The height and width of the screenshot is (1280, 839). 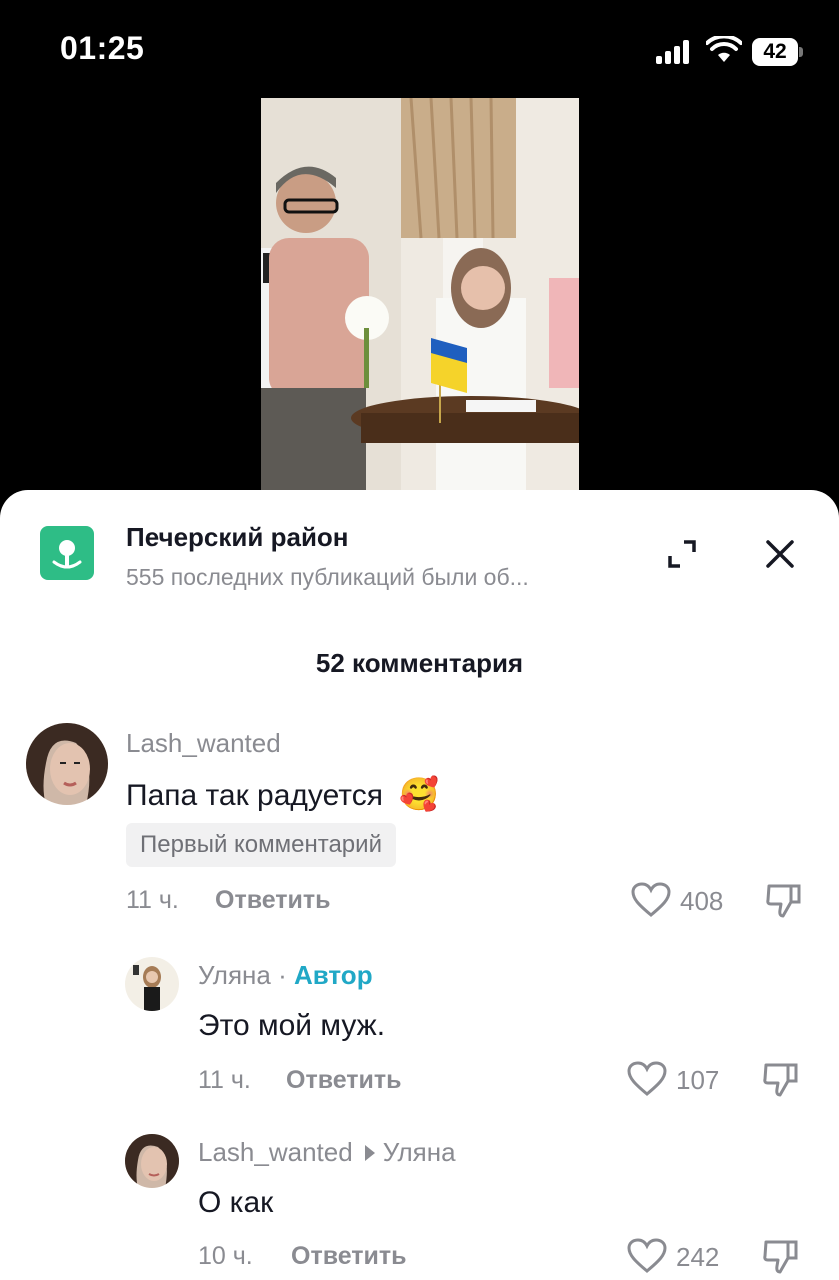 I want to click on video-player, so click(x=420, y=298).